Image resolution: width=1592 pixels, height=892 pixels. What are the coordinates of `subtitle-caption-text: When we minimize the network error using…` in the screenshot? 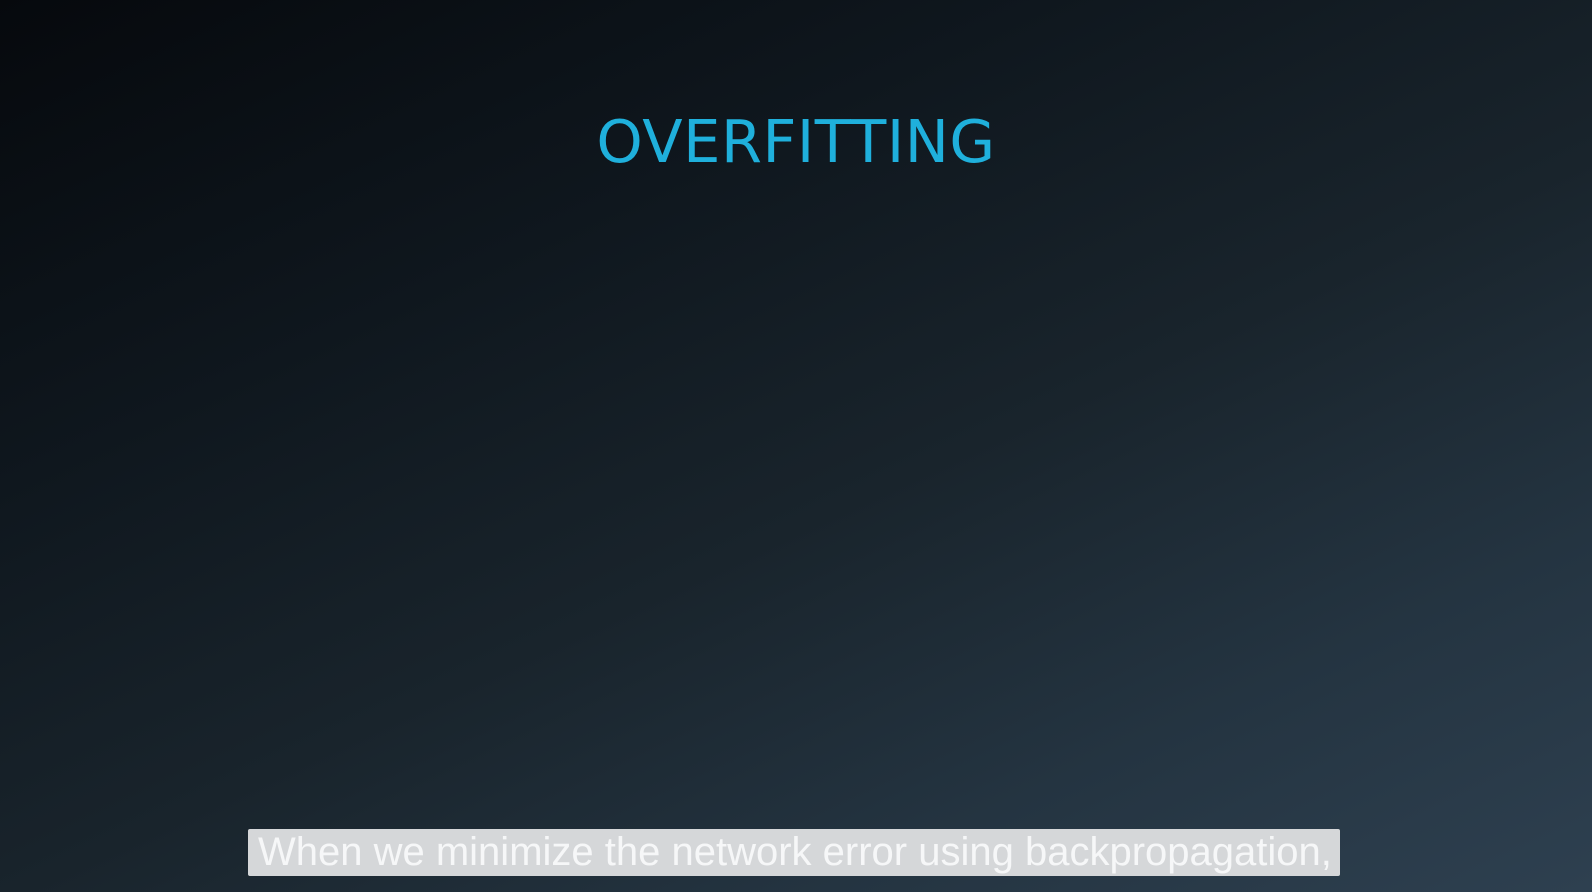 It's located at (795, 852).